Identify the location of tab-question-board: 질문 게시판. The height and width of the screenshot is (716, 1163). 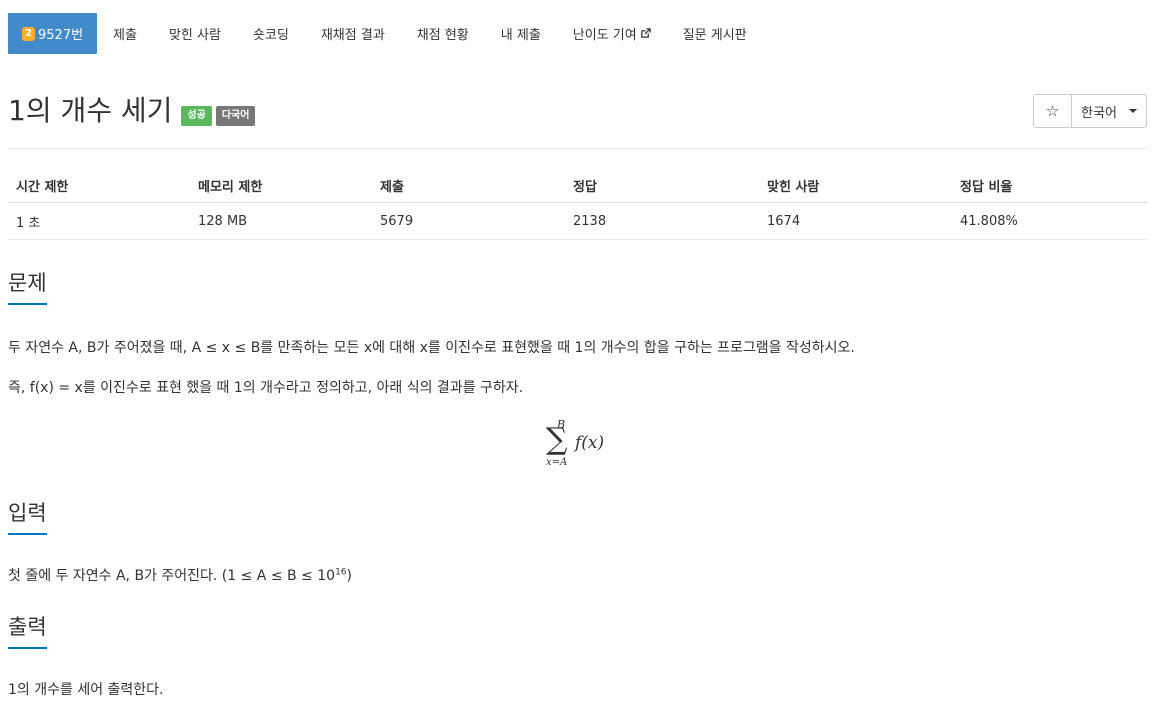
(715, 33).